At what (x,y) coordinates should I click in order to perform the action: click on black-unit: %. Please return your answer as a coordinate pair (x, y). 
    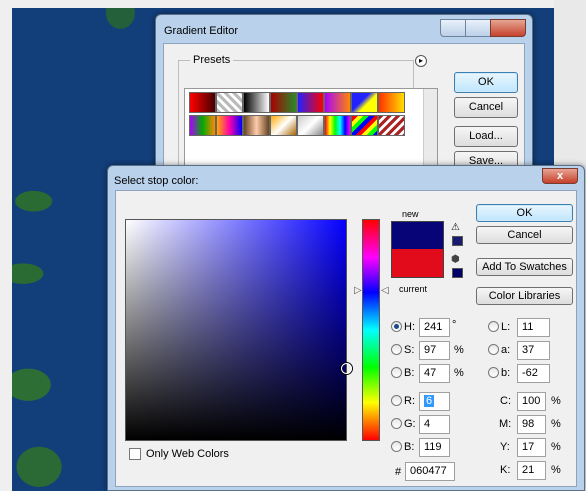
    Looking at the image, I should click on (556, 470).